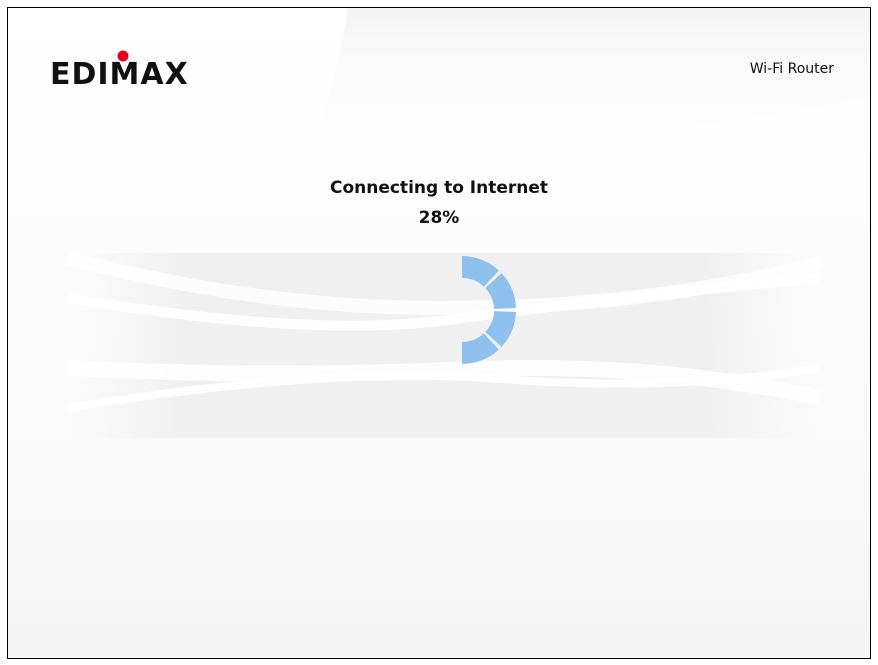 This screenshot has width=878, height=665. I want to click on status-label: Connecting to Internet, so click(439, 188).